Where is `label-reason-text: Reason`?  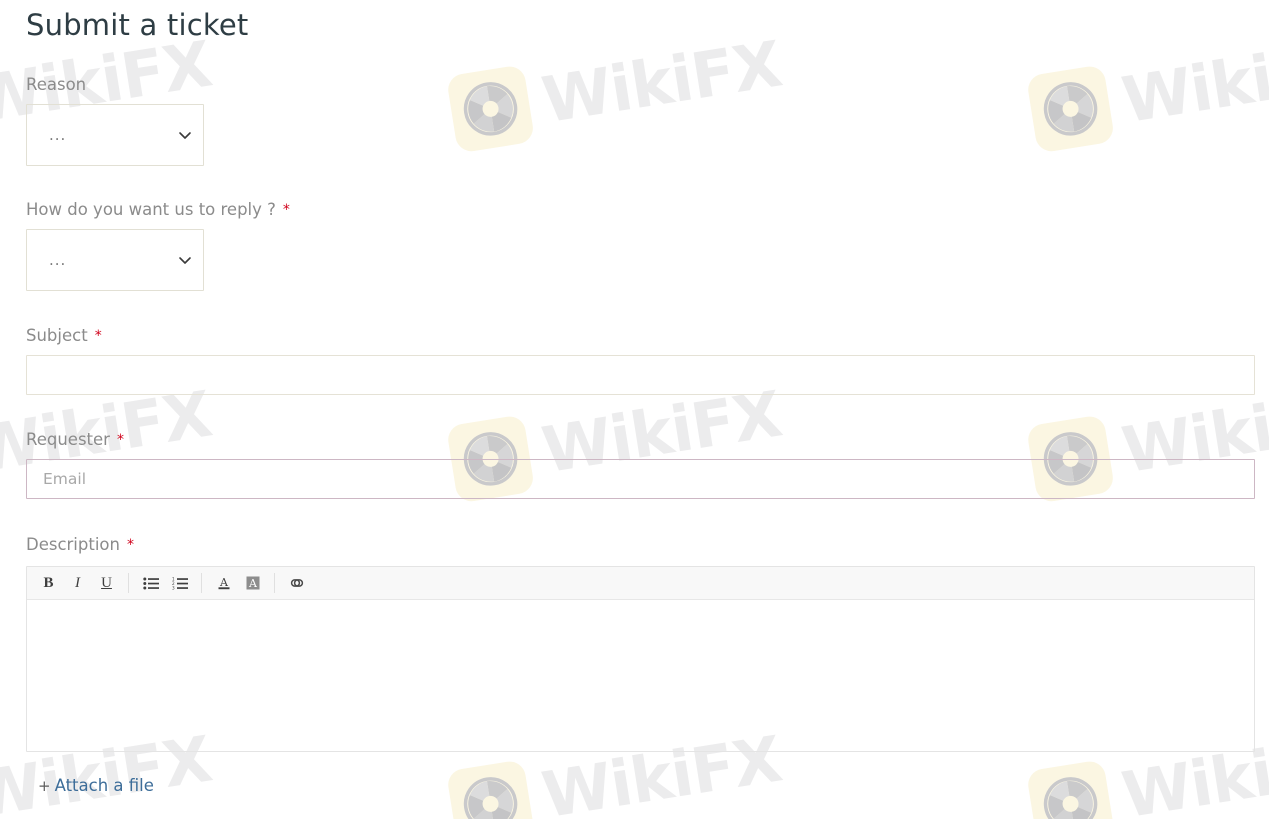
label-reason-text: Reason is located at coordinates (56, 84).